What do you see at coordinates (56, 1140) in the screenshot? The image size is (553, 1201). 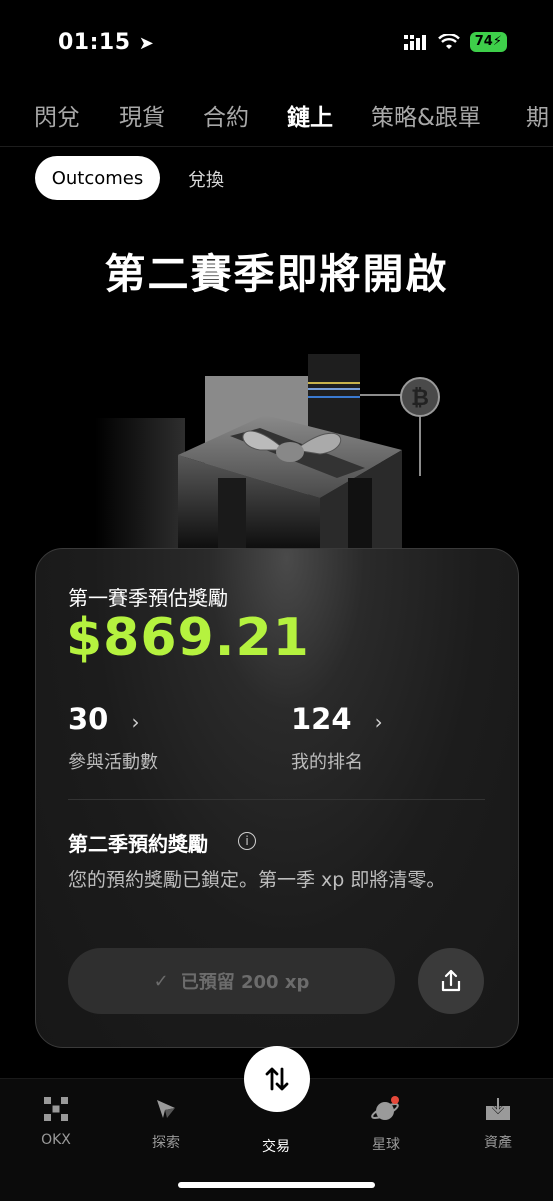 I see `nav-okx-label: OKX` at bounding box center [56, 1140].